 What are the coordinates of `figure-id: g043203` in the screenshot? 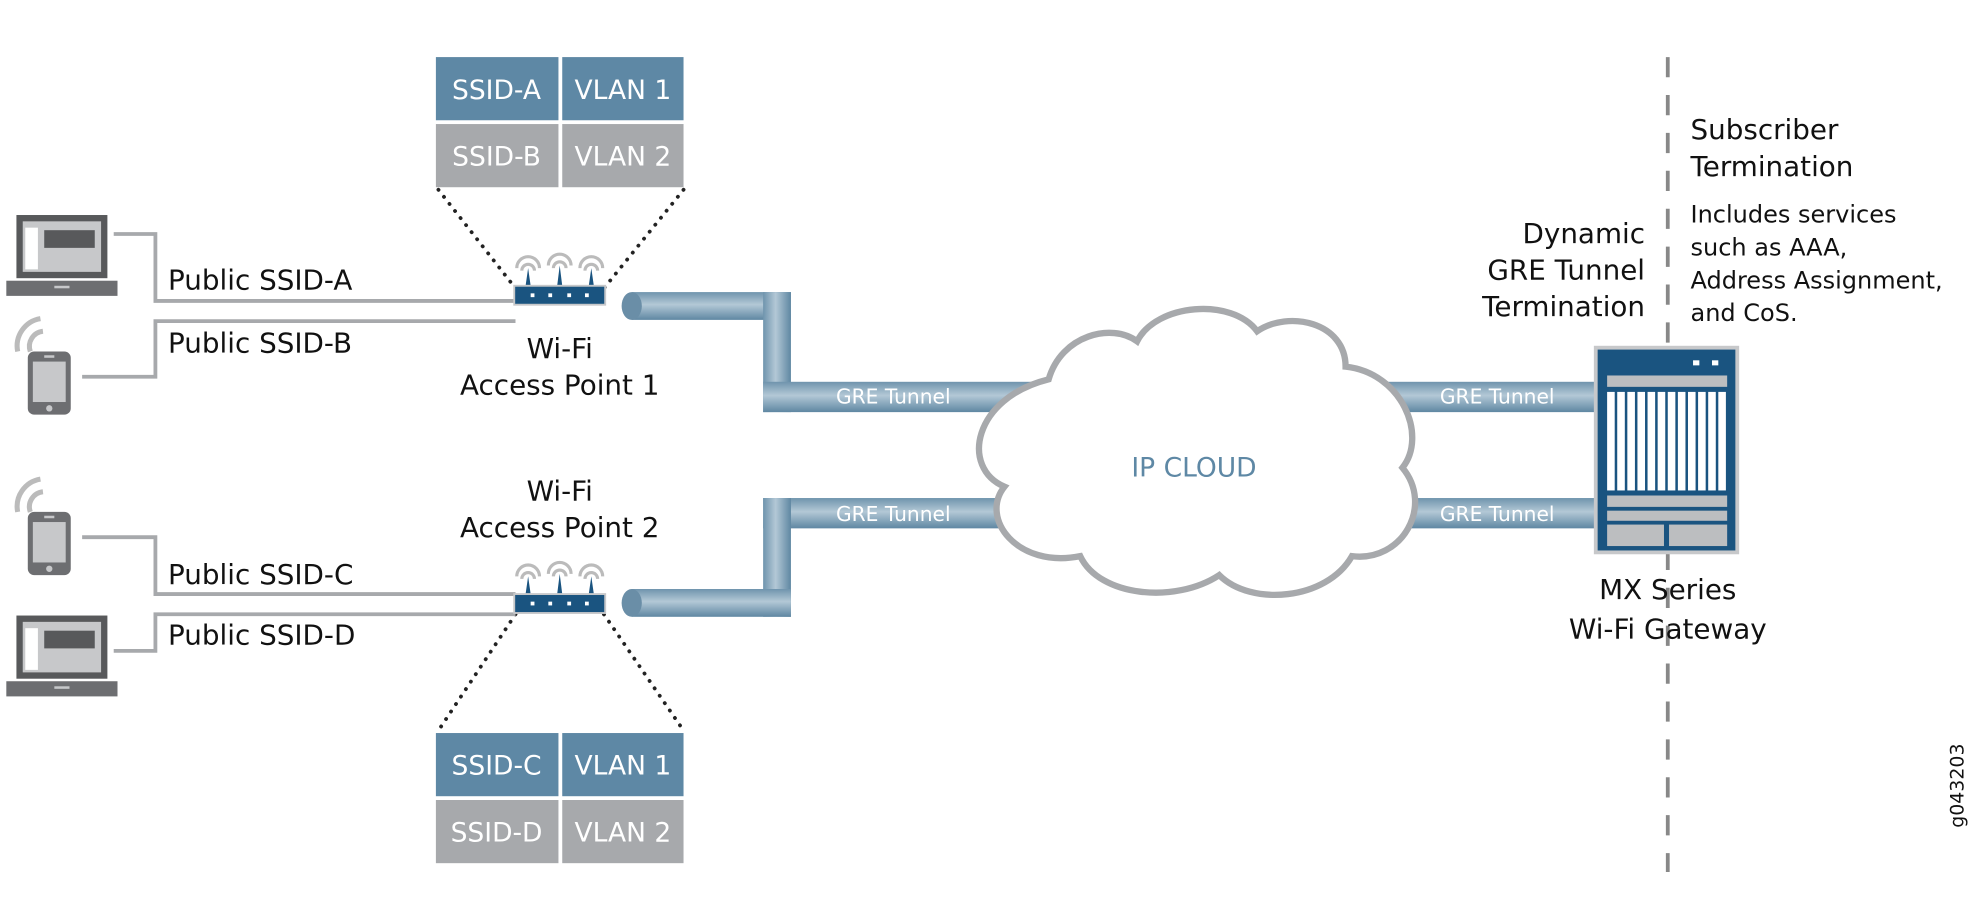 It's located at (1957, 785).